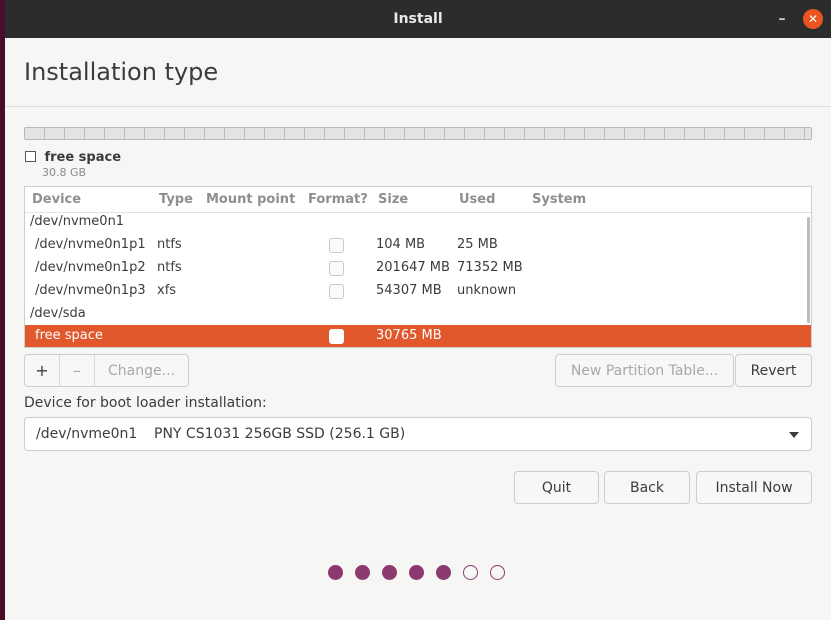  What do you see at coordinates (813, 19) in the screenshot?
I see `close-icon: ✕` at bounding box center [813, 19].